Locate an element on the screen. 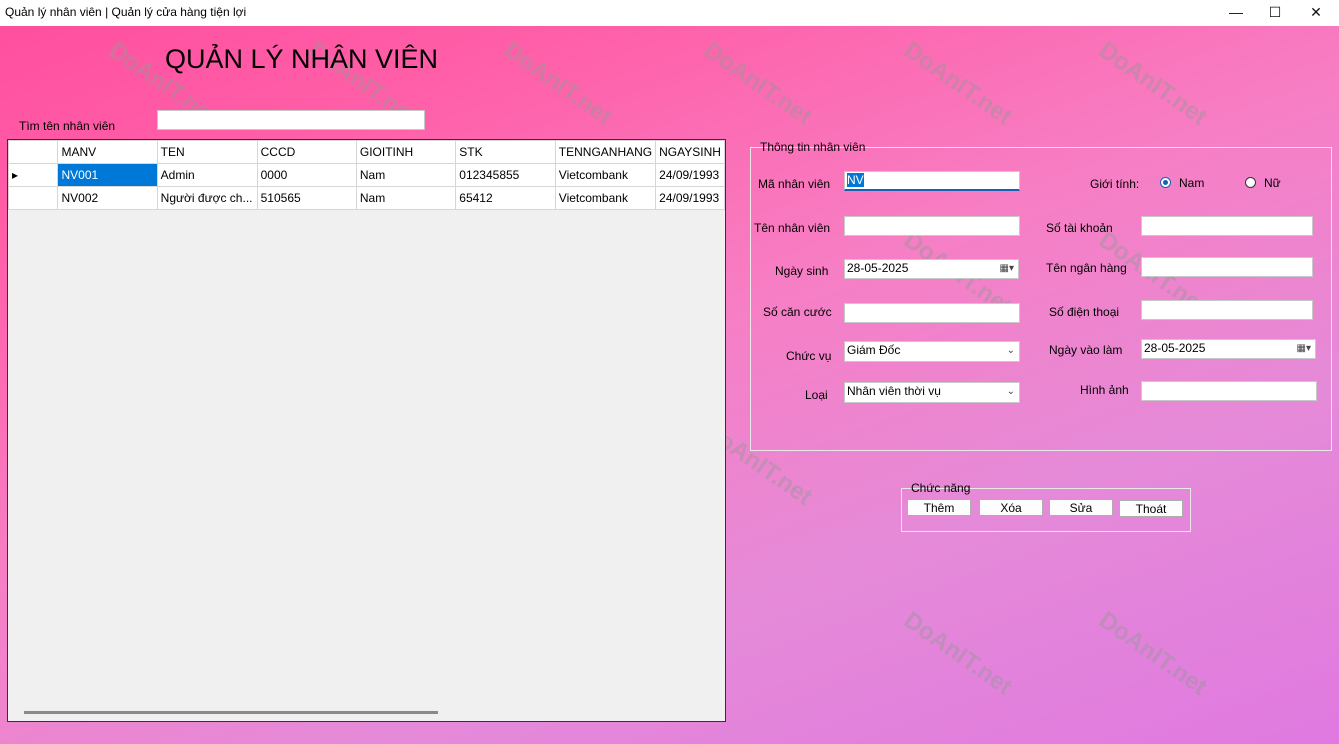 Image resolution: width=1339 pixels, height=744 pixels. phone-label: Số điện thoại is located at coordinates (1084, 312).